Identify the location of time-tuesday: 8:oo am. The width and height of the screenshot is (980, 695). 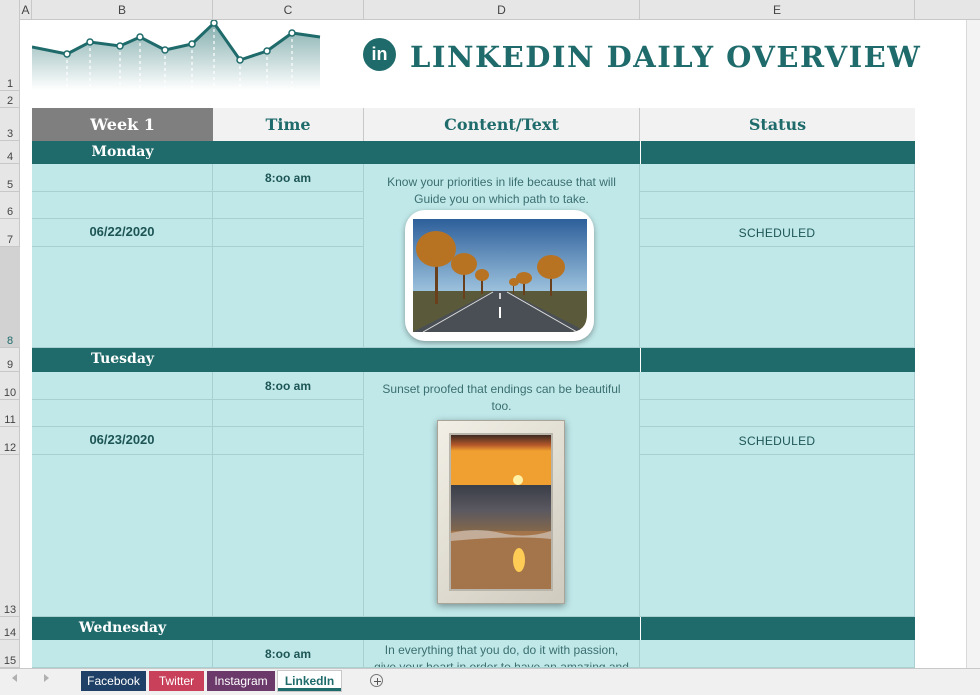
(287, 386).